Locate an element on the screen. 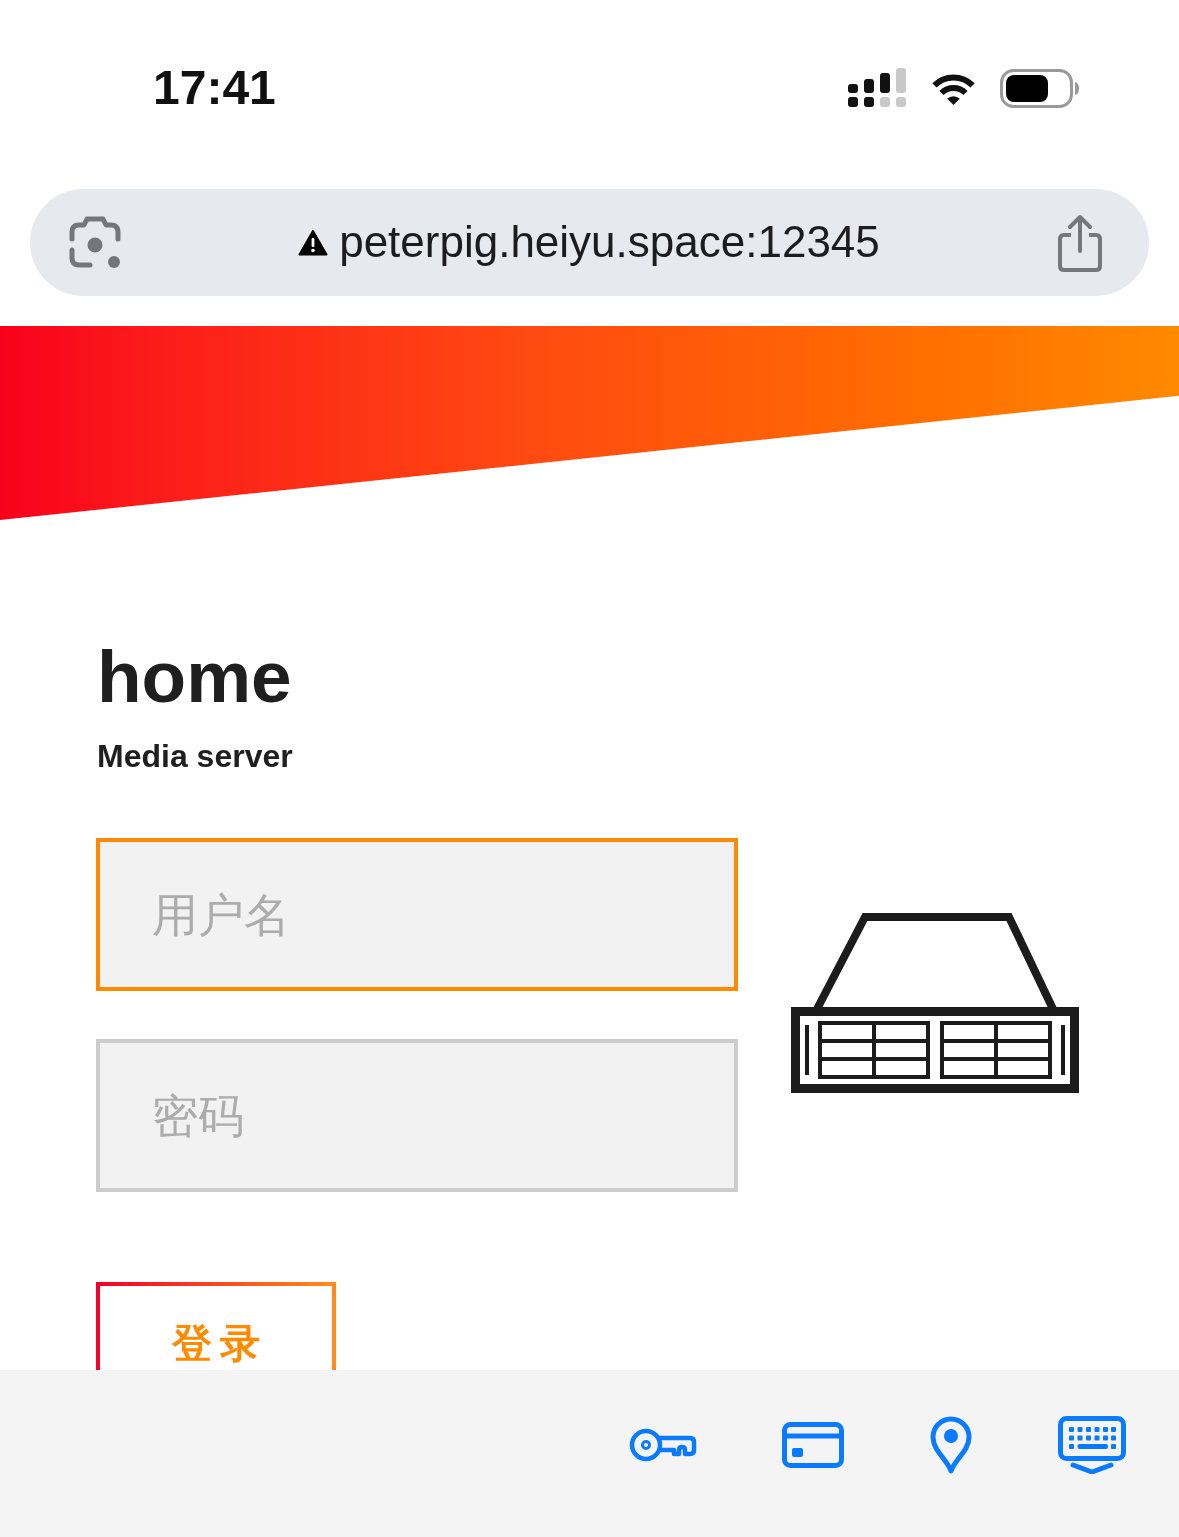 The width and height of the screenshot is (1179, 1537). keyboard-icon is located at coordinates (1092, 1444).